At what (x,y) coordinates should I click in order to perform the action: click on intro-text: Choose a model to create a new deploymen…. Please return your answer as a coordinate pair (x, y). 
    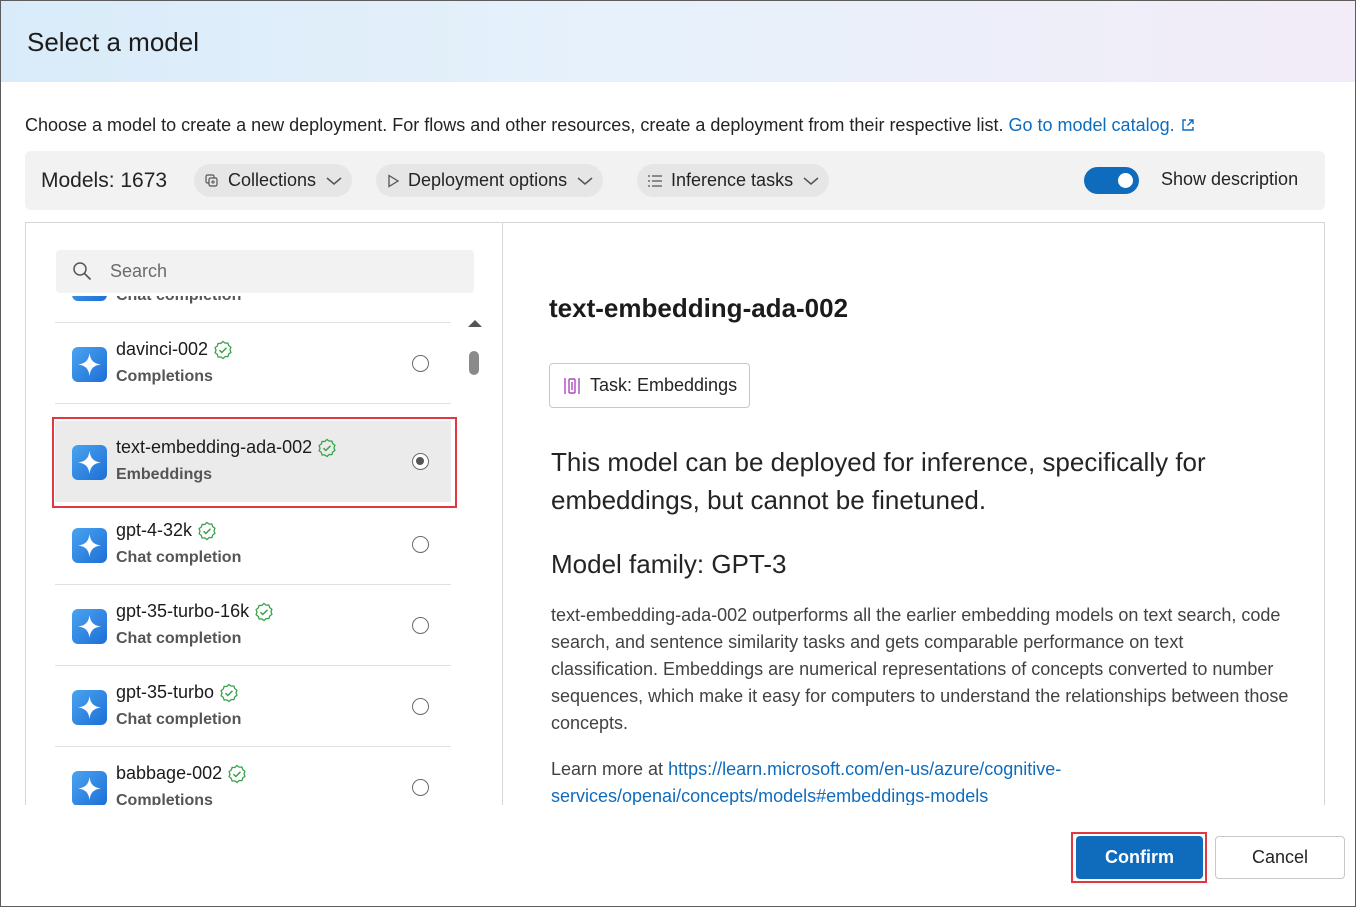
    Looking at the image, I should click on (610, 125).